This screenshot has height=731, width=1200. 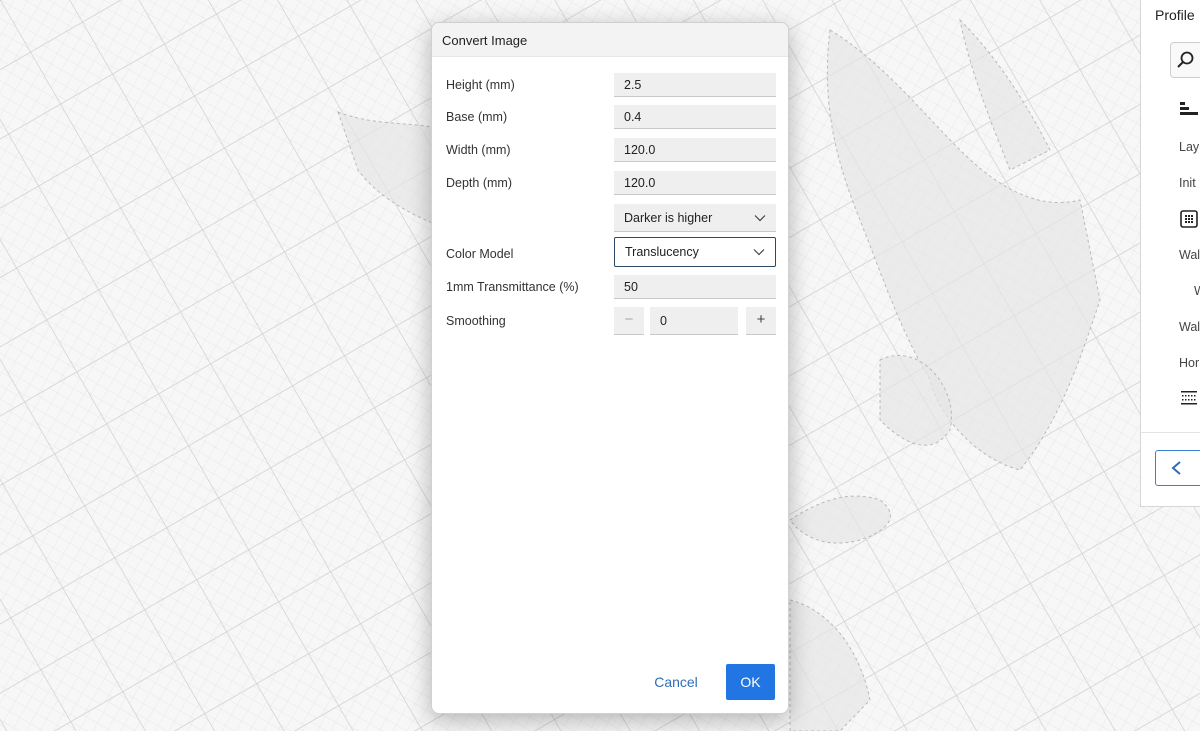 I want to click on setting-wall-thickness: Wal, so click(x=1189, y=255).